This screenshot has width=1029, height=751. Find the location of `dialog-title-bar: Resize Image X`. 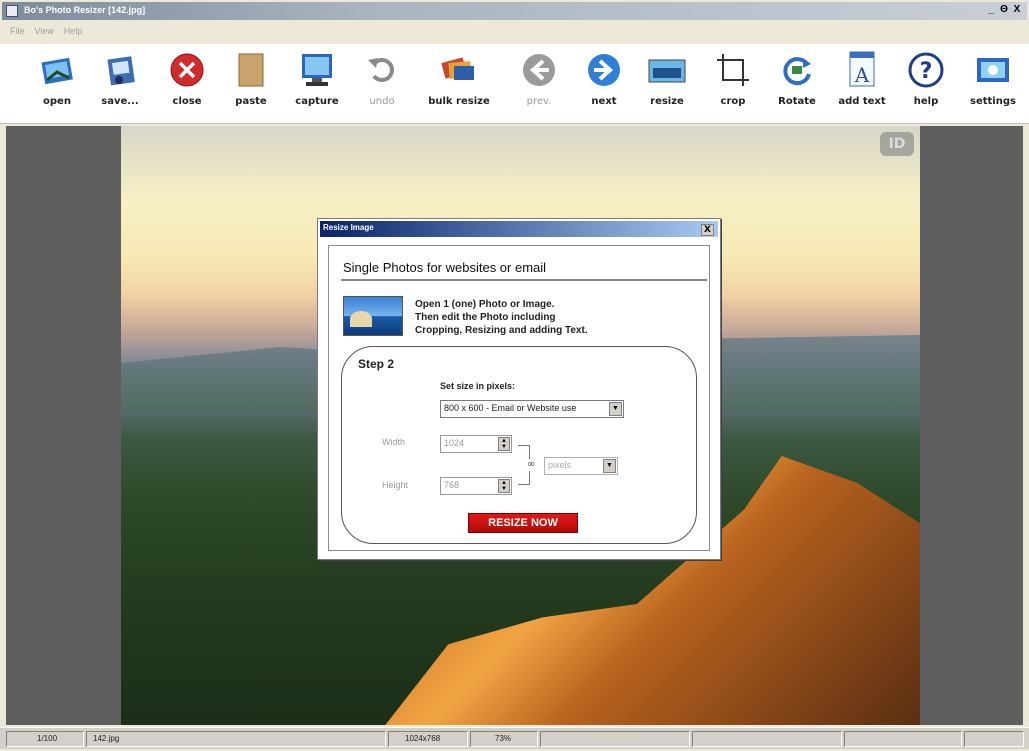

dialog-title-bar: Resize Image X is located at coordinates (519, 229).